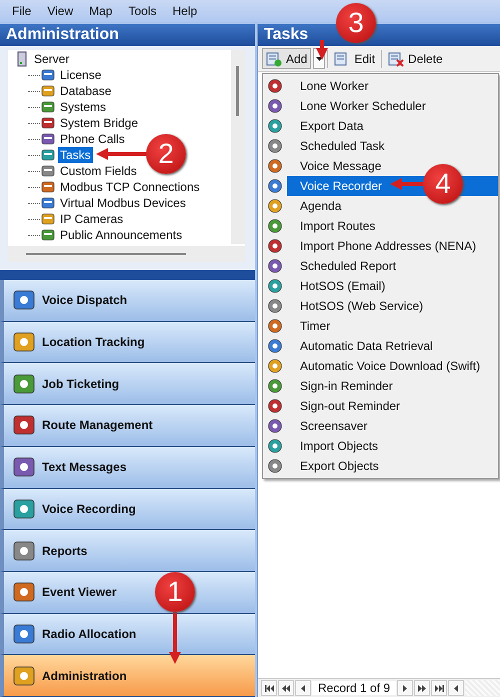 This screenshot has height=697, width=500. Describe the element at coordinates (127, 35) in the screenshot. I see `panel-title: Administration` at that location.